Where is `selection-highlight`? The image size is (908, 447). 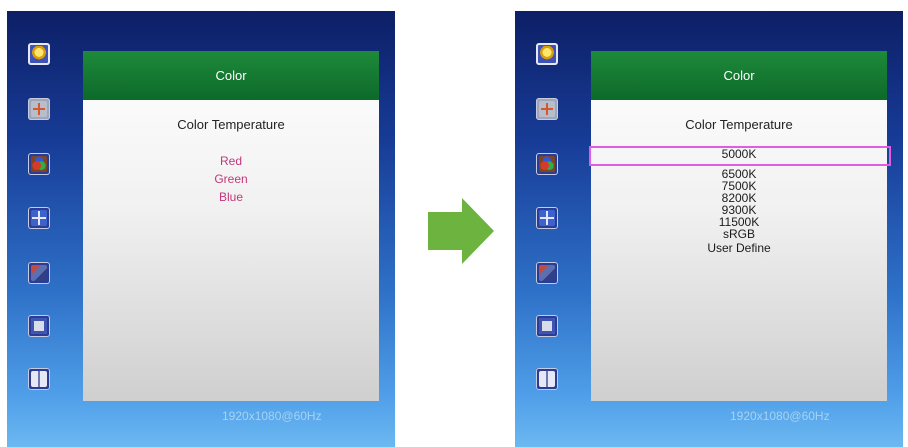 selection-highlight is located at coordinates (740, 156).